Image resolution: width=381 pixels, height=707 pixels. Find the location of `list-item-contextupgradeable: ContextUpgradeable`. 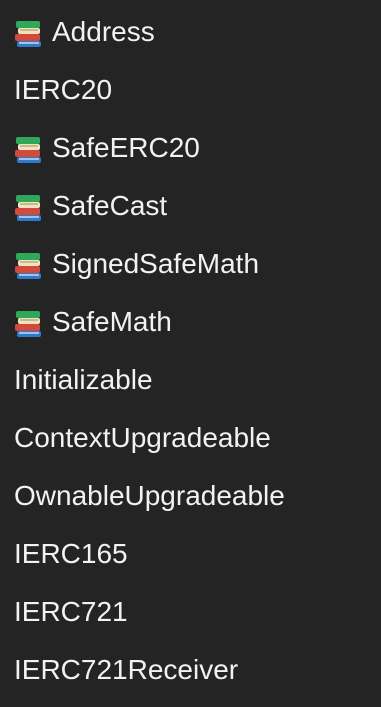

list-item-contextupgradeable: ContextUpgradeable is located at coordinates (190, 439).